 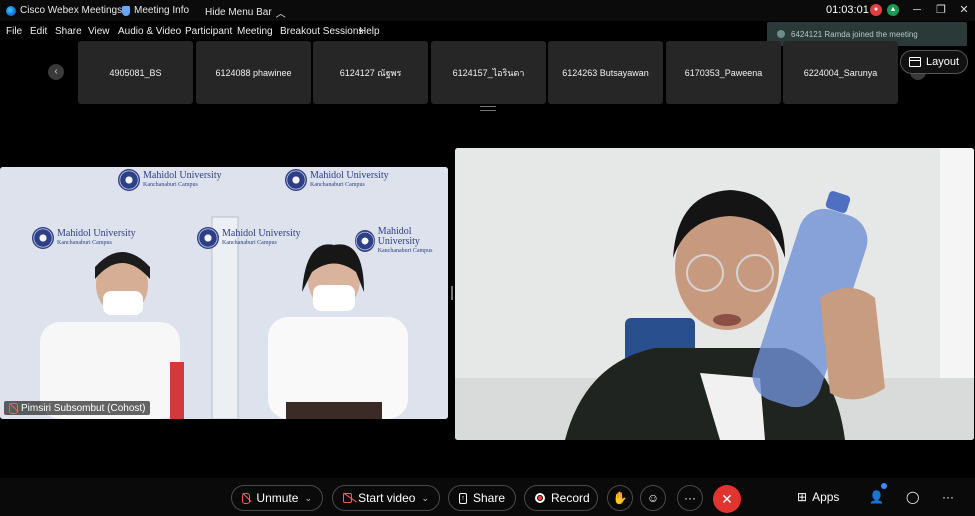 I want to click on participant-tile: 6124157_ไอรินดา, so click(x=488, y=72).